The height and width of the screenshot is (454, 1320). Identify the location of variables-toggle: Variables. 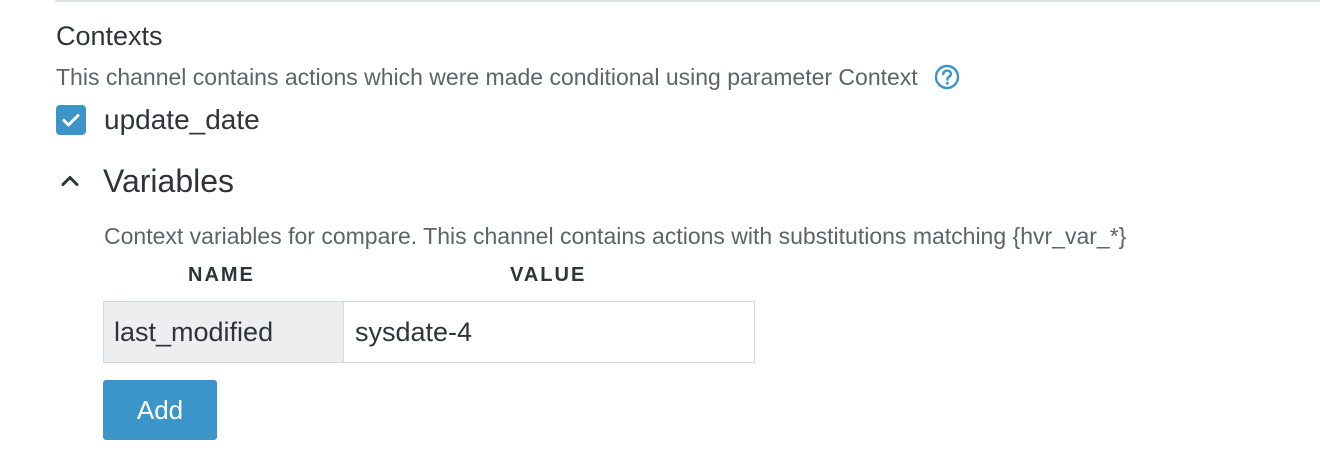
(145, 181).